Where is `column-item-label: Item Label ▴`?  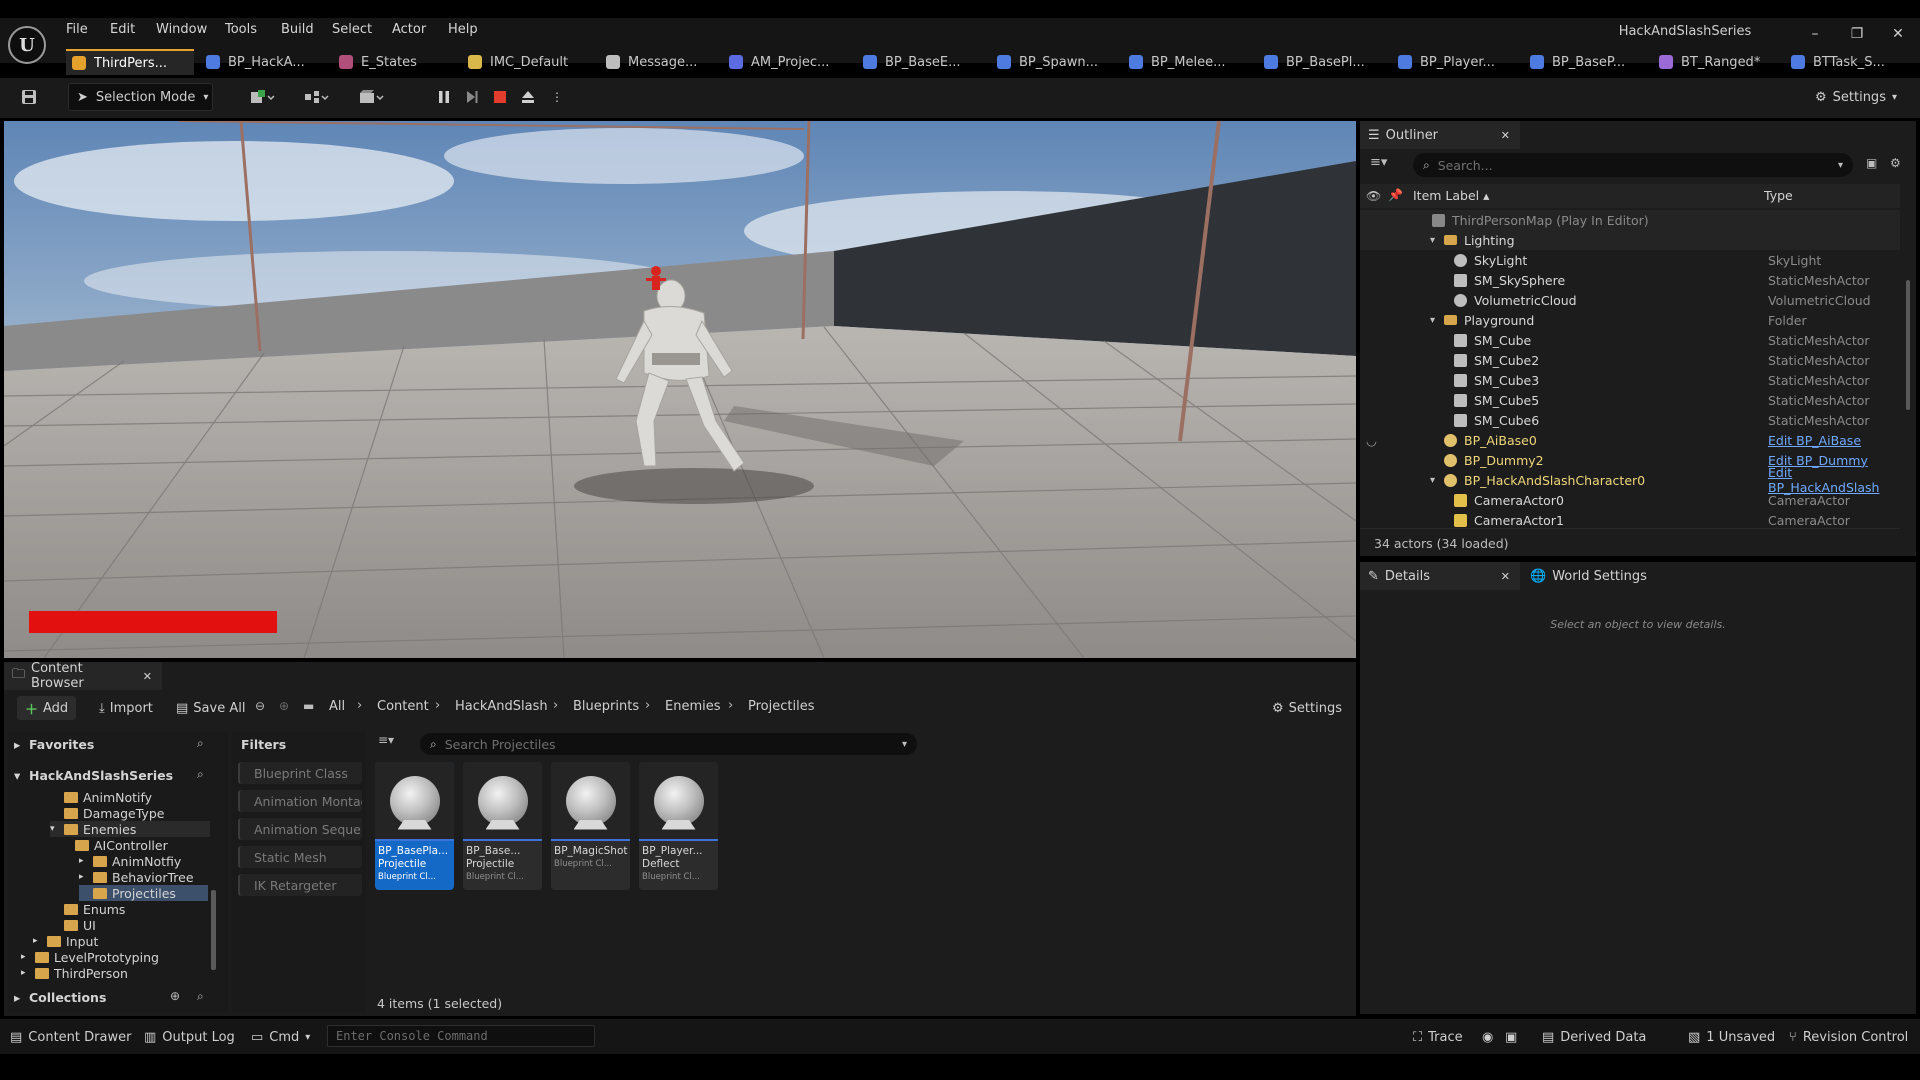
column-item-label: Item Label ▴ is located at coordinates (1451, 195).